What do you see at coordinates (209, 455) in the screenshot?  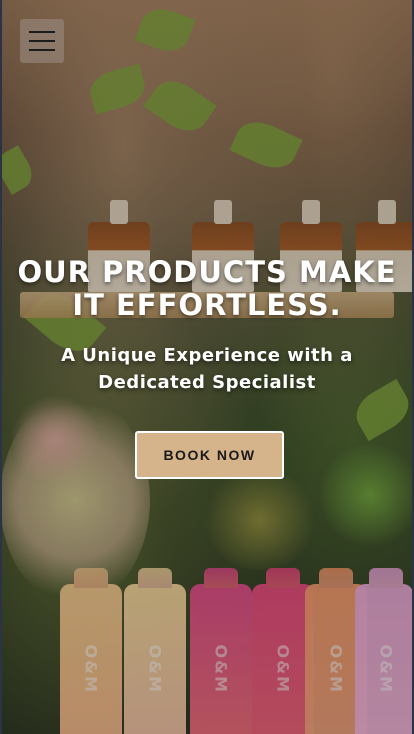 I see `book-now-button: BOOK NOW` at bounding box center [209, 455].